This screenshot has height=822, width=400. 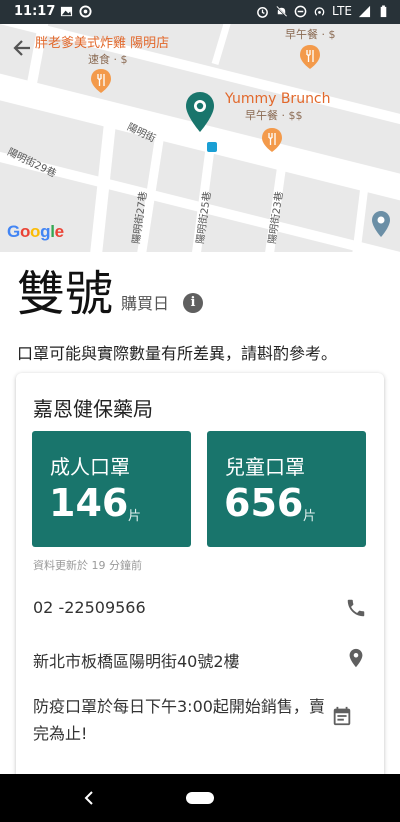 I want to click on battery-icon, so click(x=383, y=10).